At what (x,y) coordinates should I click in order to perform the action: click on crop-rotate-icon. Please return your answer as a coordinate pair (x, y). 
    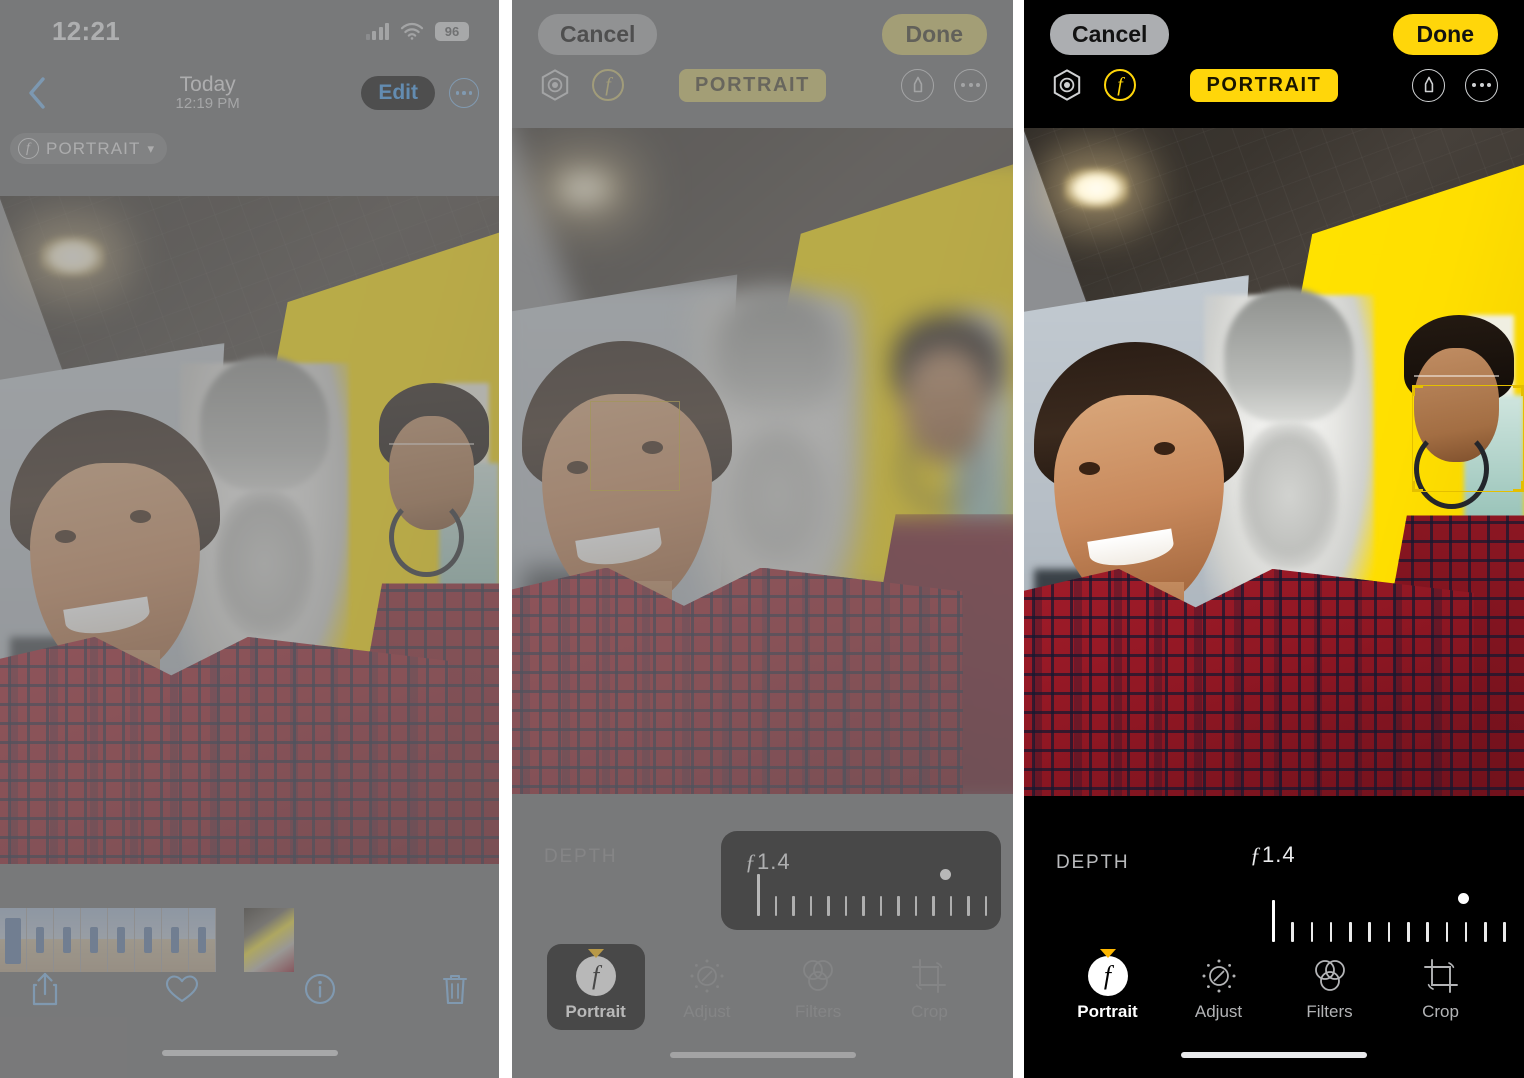
    Looking at the image, I should click on (929, 976).